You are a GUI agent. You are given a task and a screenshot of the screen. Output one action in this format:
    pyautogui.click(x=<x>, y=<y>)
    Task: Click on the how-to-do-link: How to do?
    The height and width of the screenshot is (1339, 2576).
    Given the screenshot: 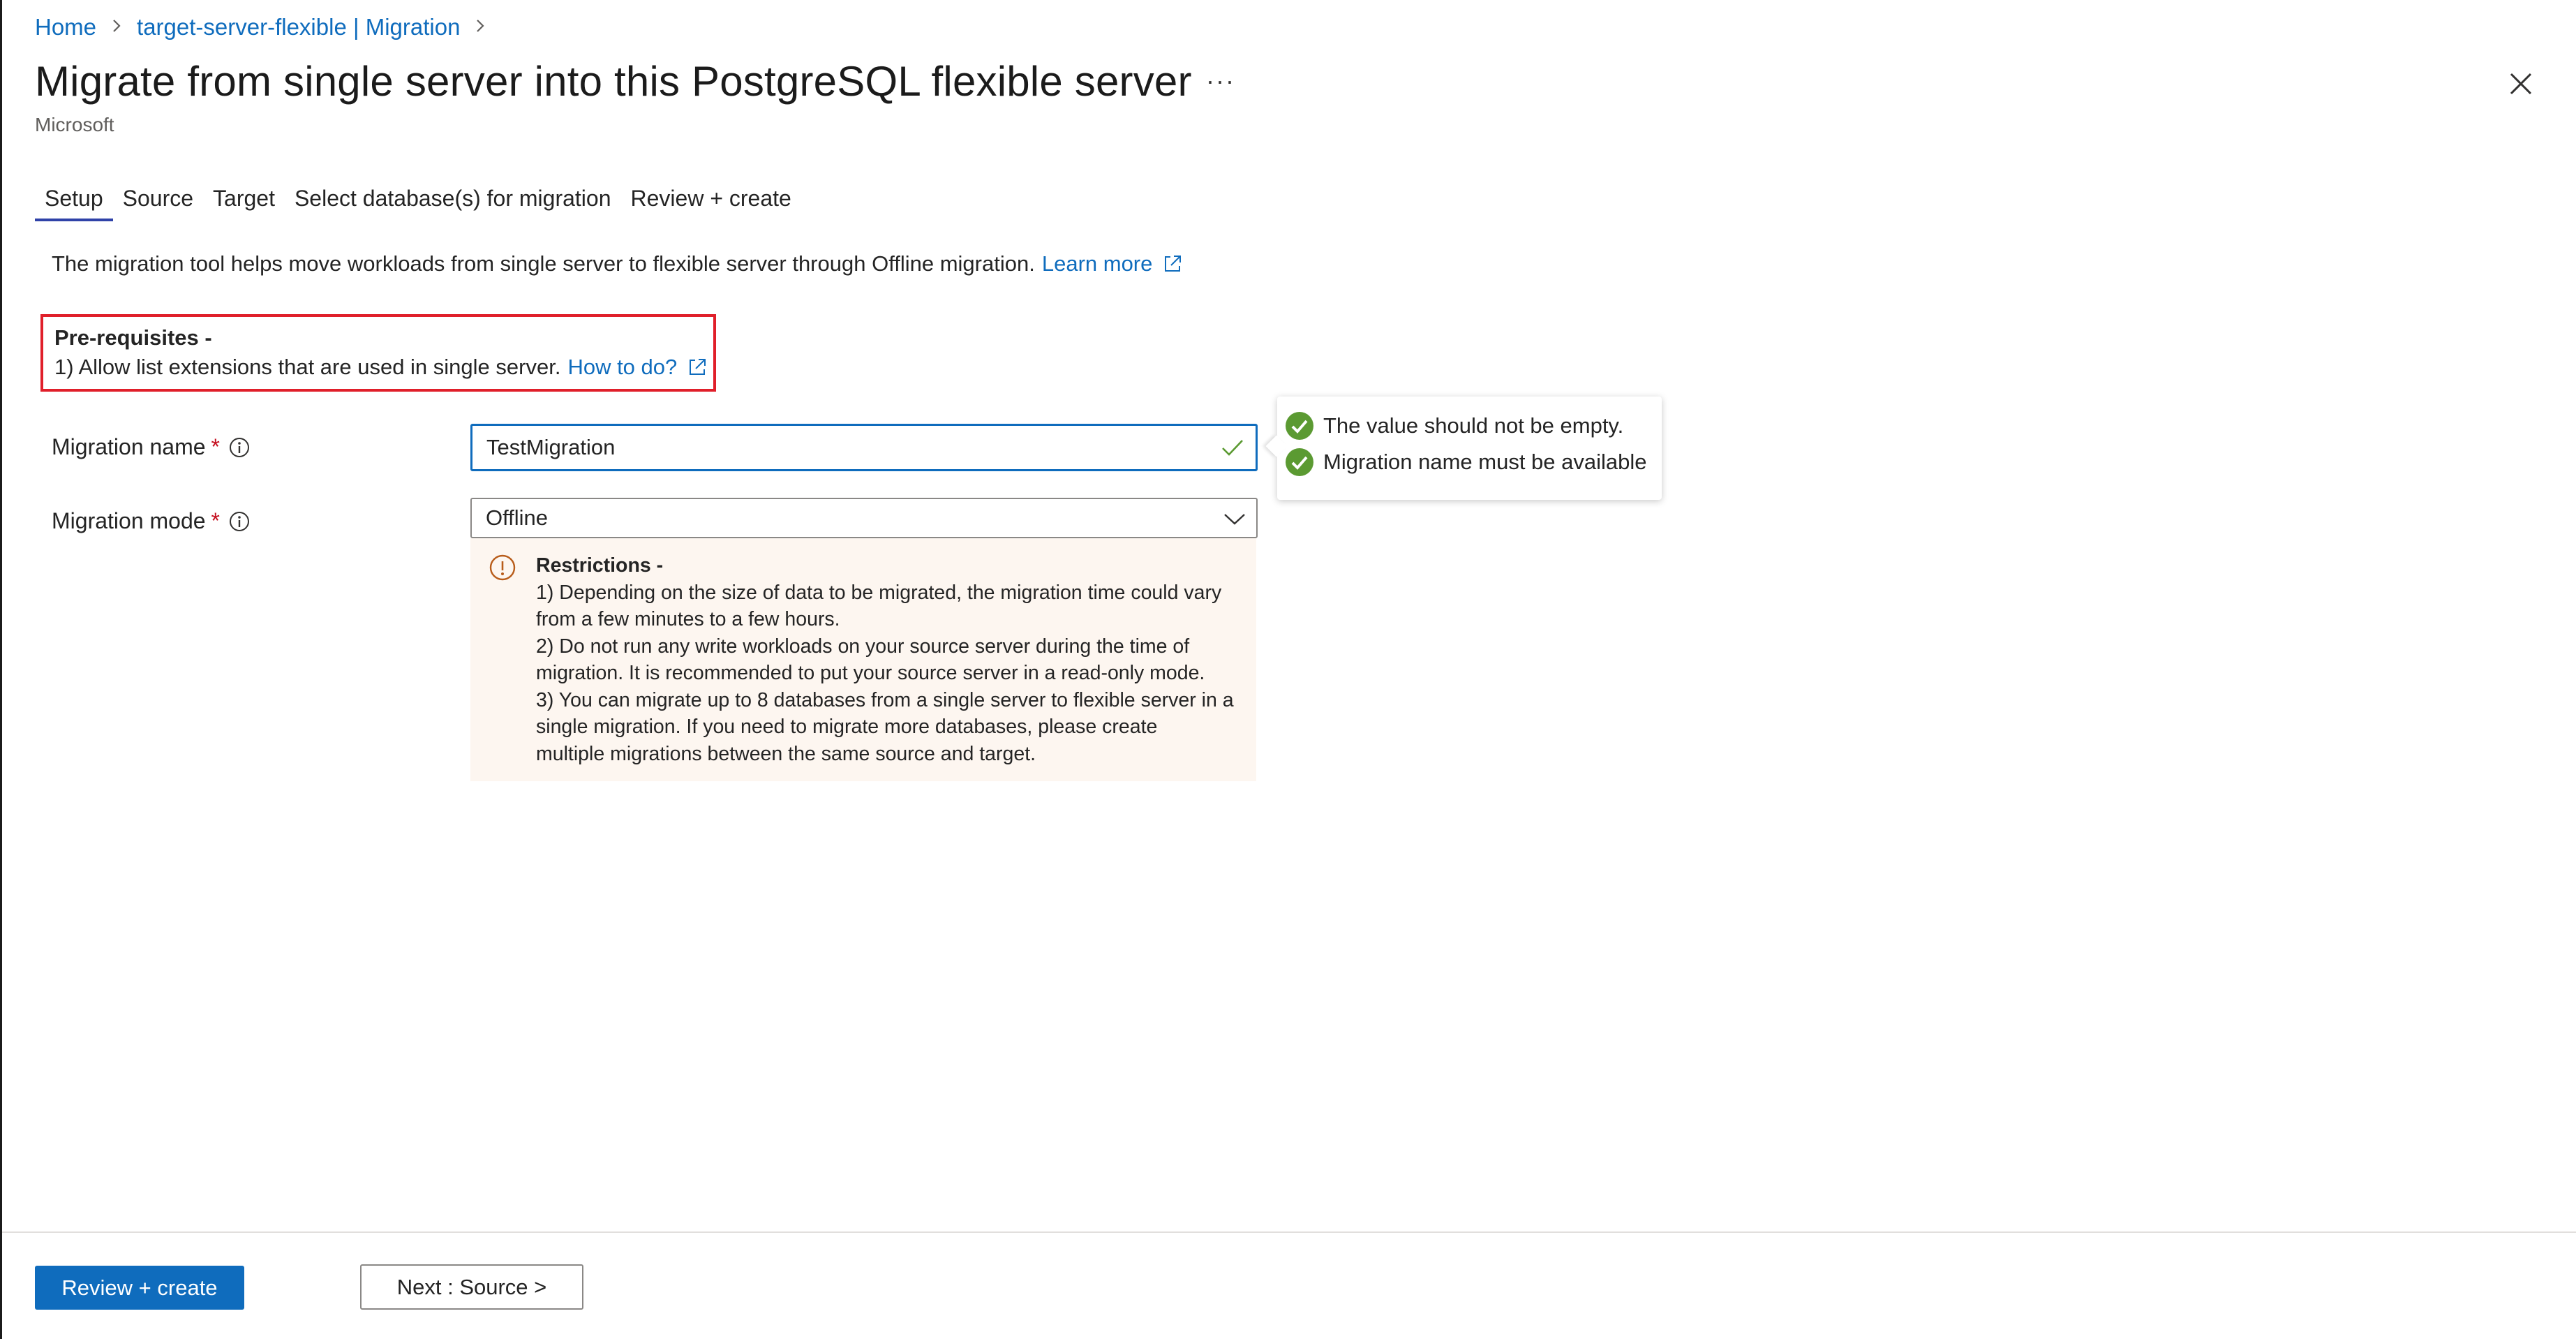 What is the action you would take?
    pyautogui.click(x=622, y=367)
    